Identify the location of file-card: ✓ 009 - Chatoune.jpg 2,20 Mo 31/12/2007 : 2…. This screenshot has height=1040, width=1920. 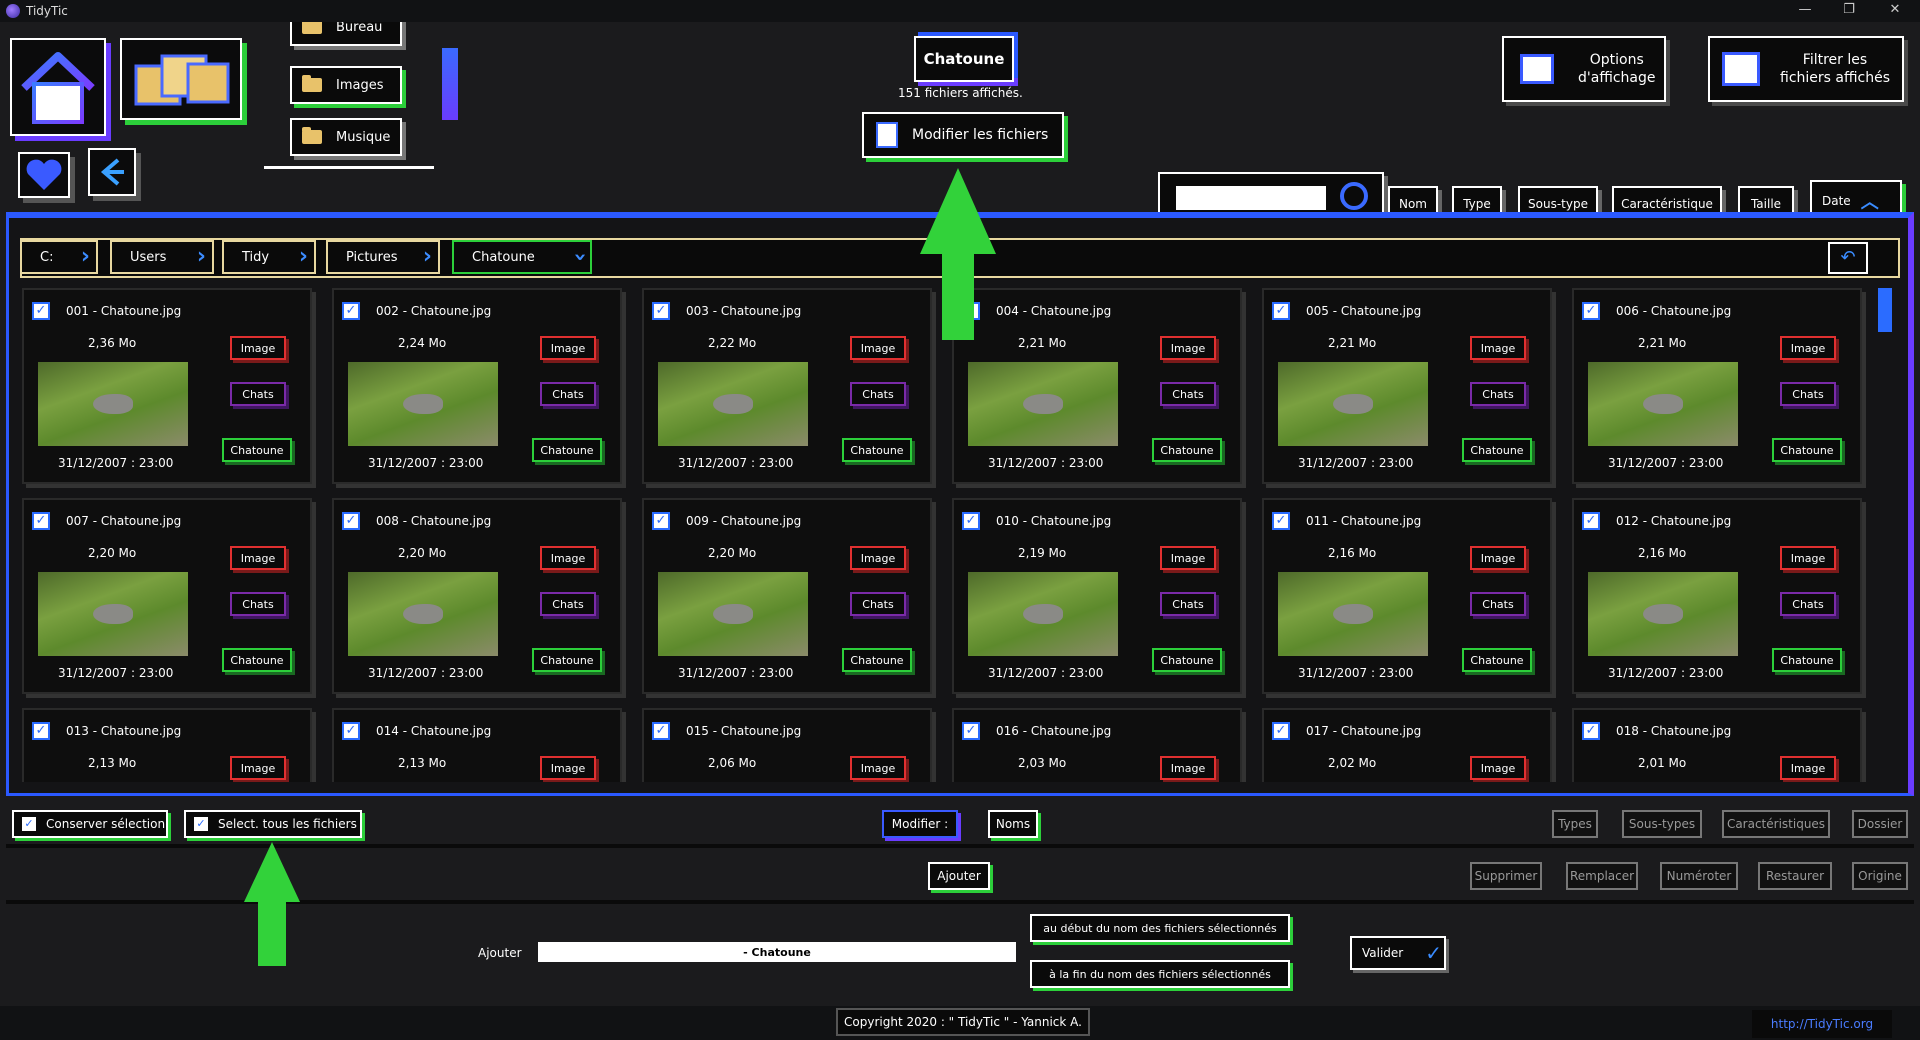
(787, 596).